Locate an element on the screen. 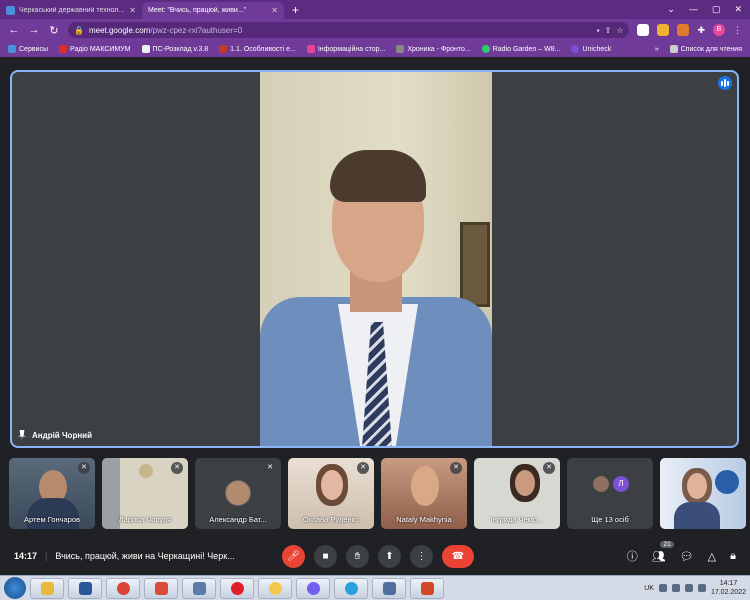 The height and width of the screenshot is (600, 750). tab-meet: Meet: "Вчись, працюй, живи..." ✕ is located at coordinates (142, 34).